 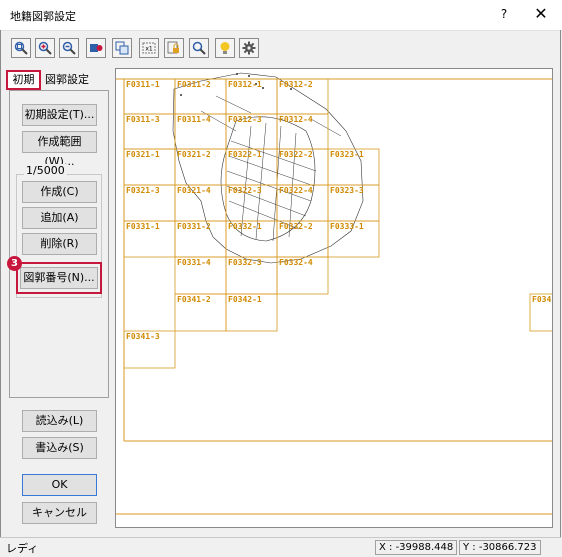 What do you see at coordinates (541, 299) in the screenshot?
I see `sheet-label: F034` at bounding box center [541, 299].